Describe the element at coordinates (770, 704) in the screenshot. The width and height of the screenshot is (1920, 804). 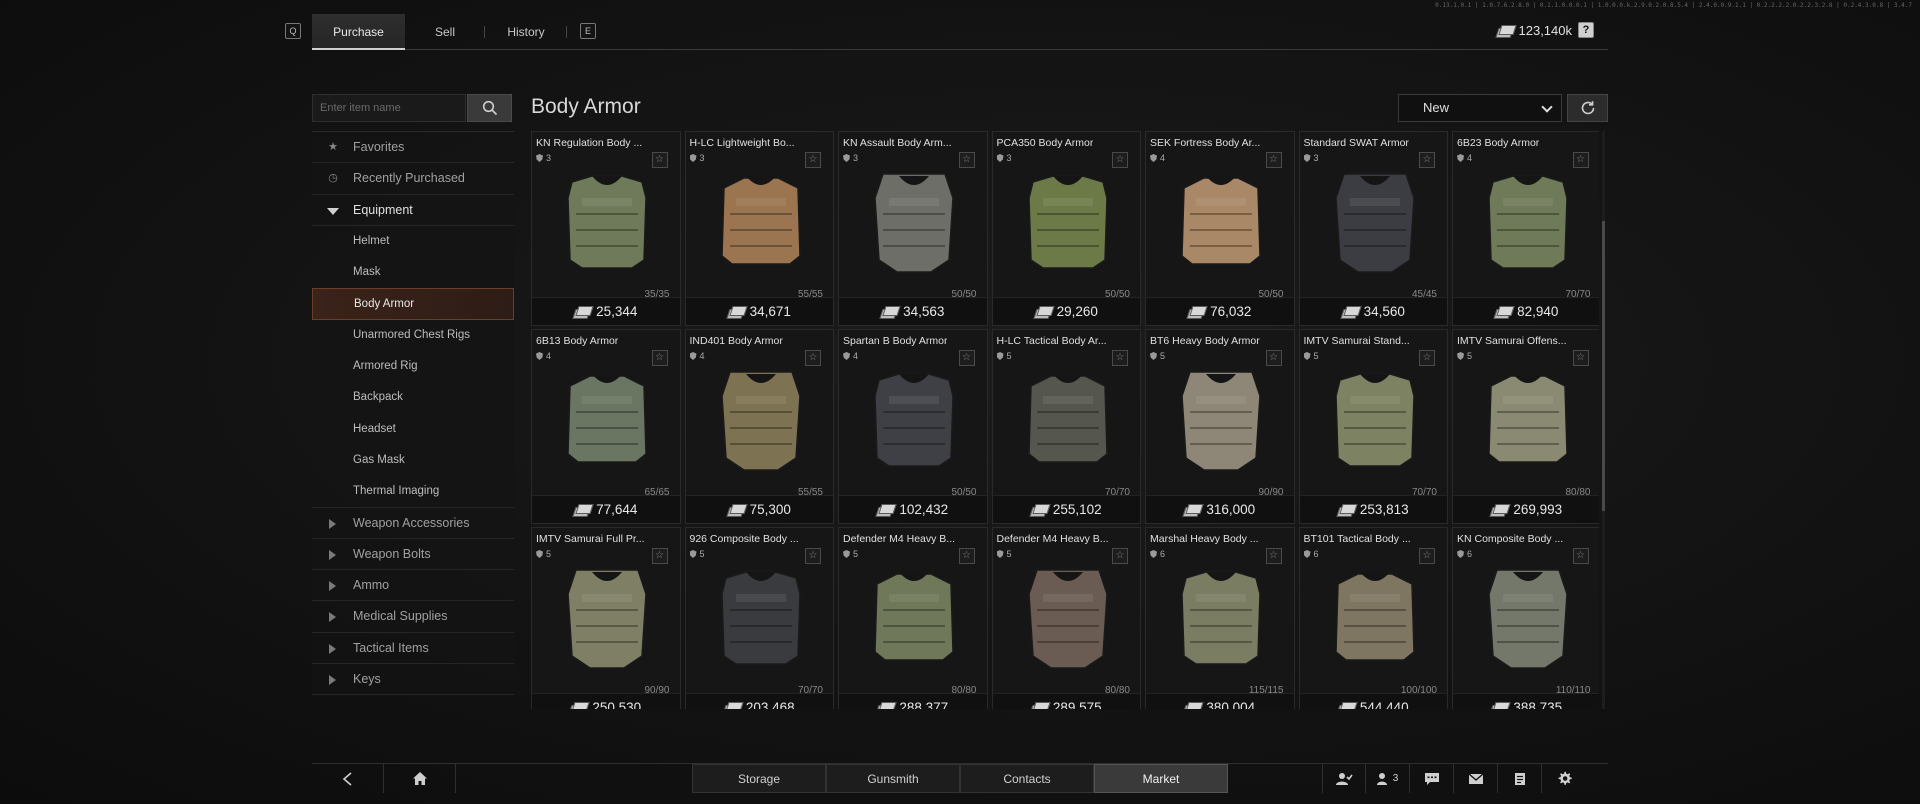
I see `price-value: 203,468` at that location.